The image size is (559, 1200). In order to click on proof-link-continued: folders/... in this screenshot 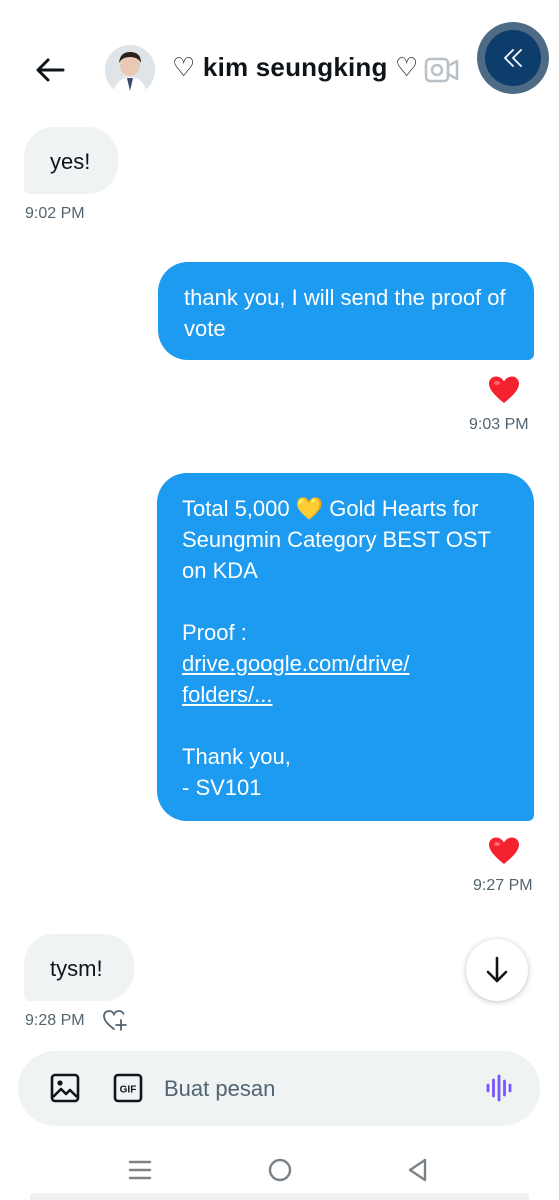, I will do `click(227, 694)`.